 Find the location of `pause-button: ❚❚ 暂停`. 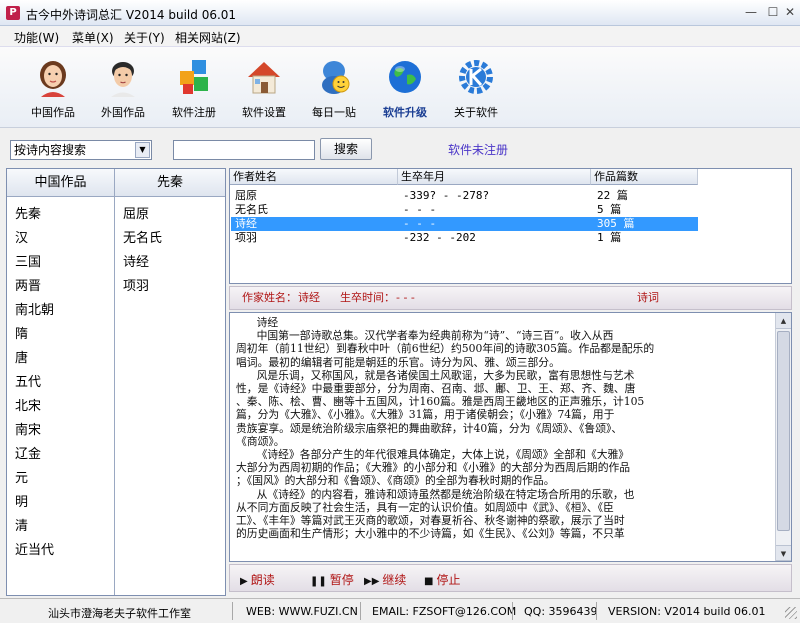

pause-button: ❚❚ 暂停 is located at coordinates (332, 579).